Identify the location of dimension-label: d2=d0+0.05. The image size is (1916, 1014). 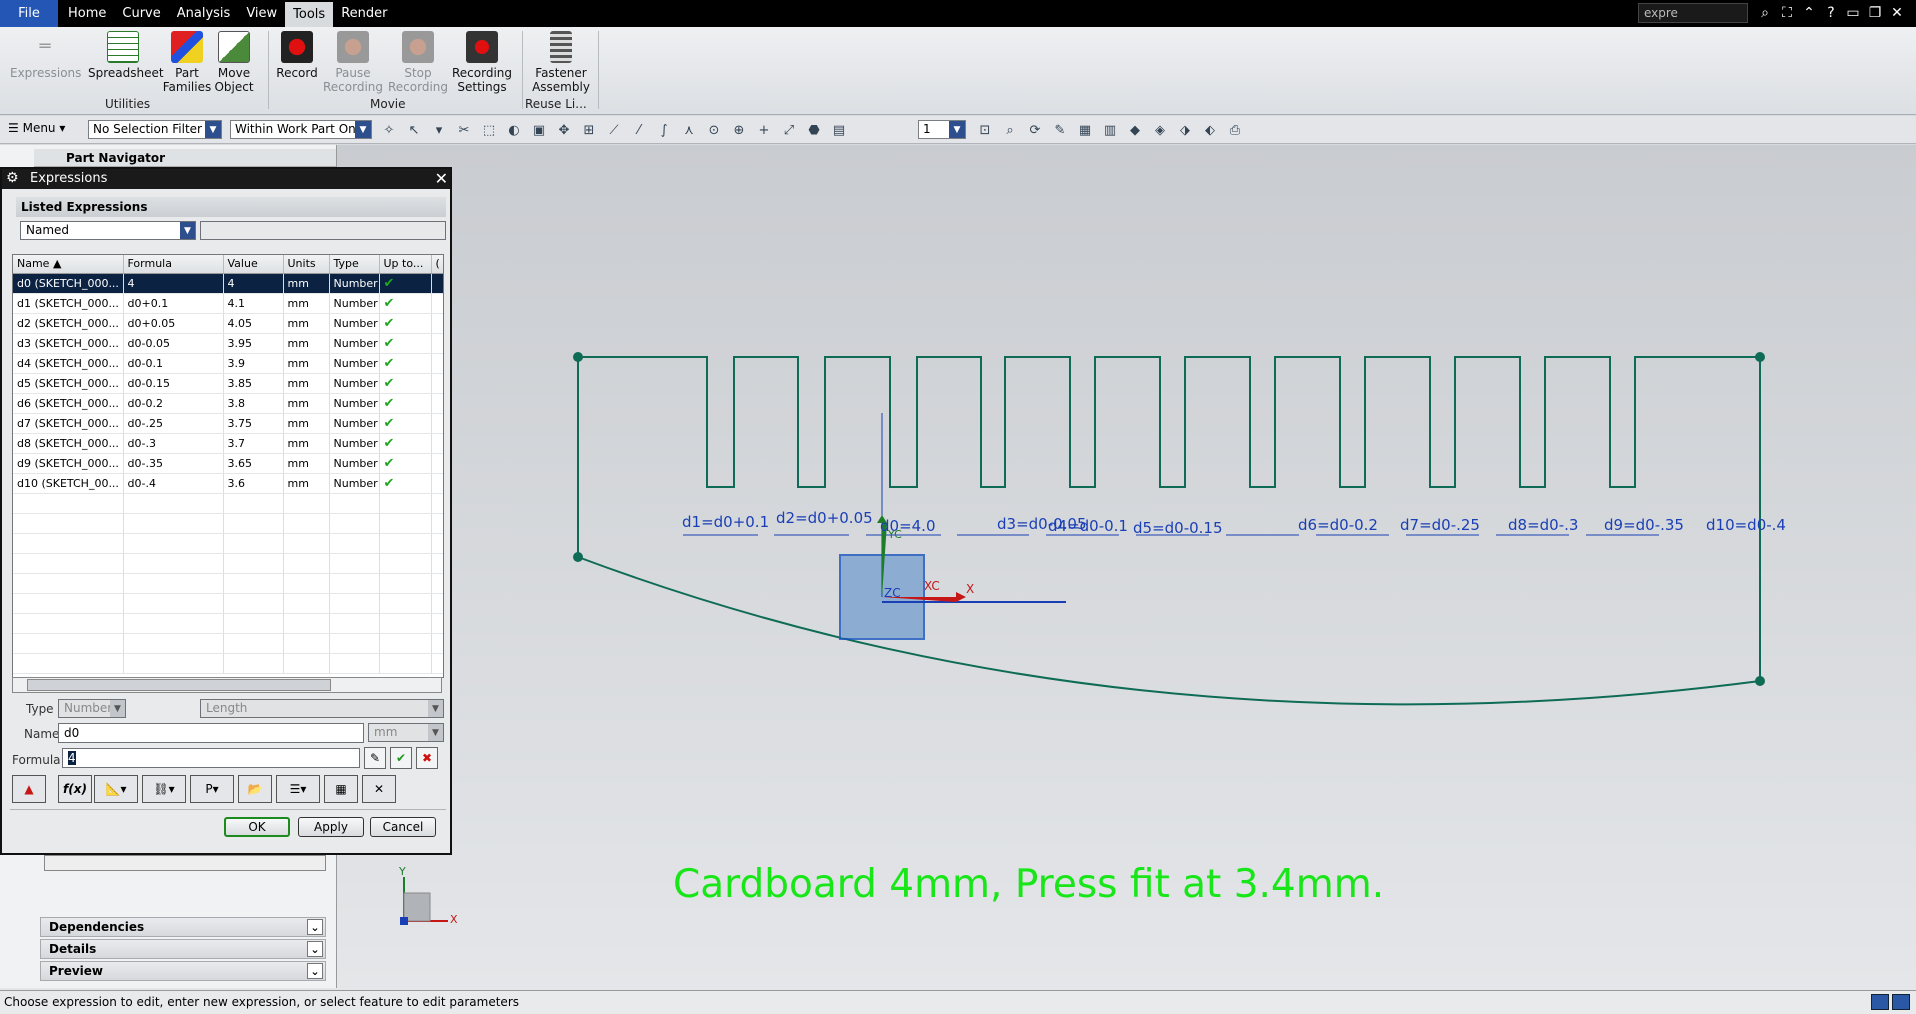
(824, 518).